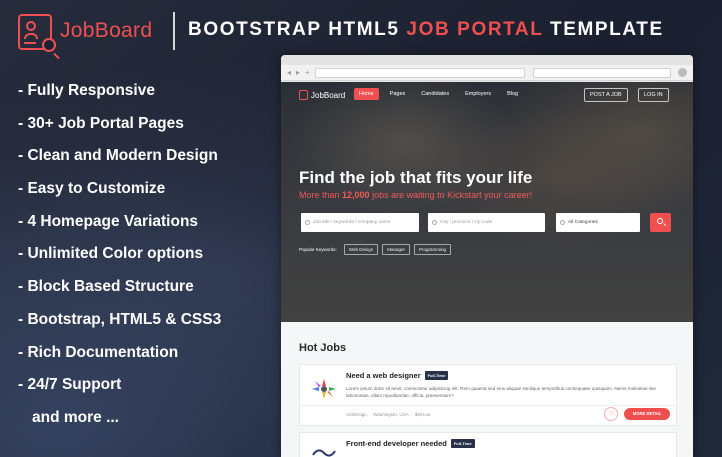 This screenshot has height=457, width=722. Describe the element at coordinates (106, 30) in the screenshot. I see `brand-name: JobBoard` at that location.